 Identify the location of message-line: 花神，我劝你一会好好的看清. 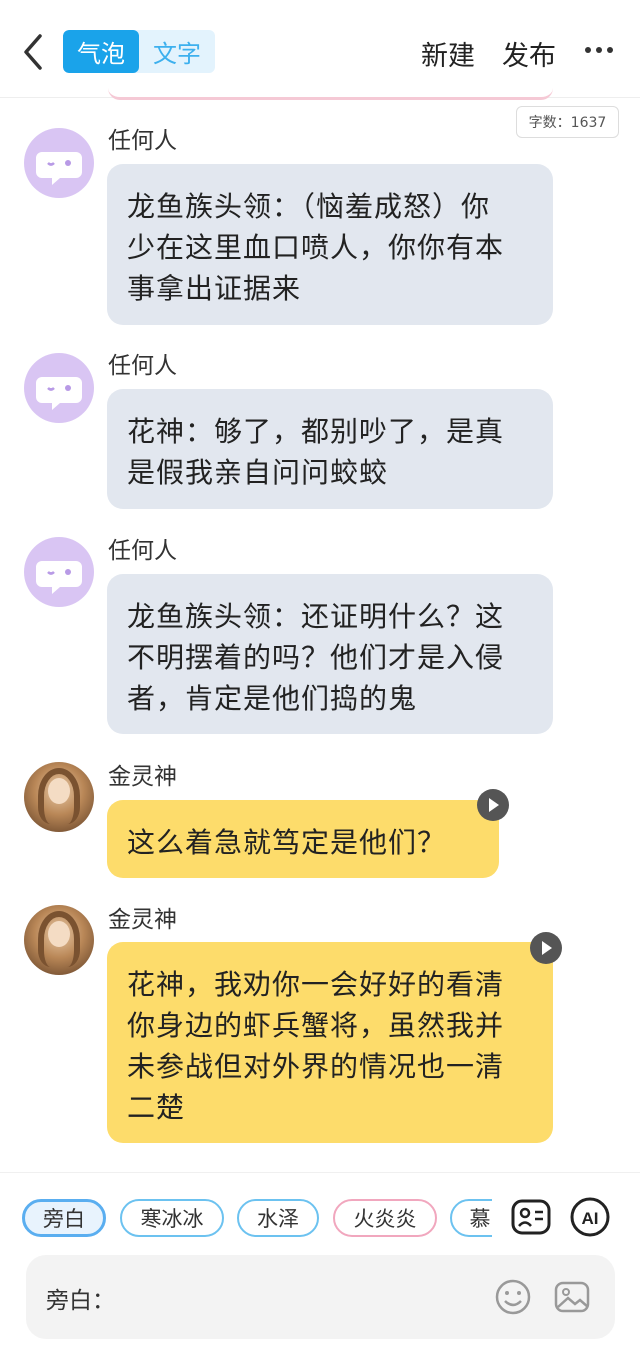
(316, 984).